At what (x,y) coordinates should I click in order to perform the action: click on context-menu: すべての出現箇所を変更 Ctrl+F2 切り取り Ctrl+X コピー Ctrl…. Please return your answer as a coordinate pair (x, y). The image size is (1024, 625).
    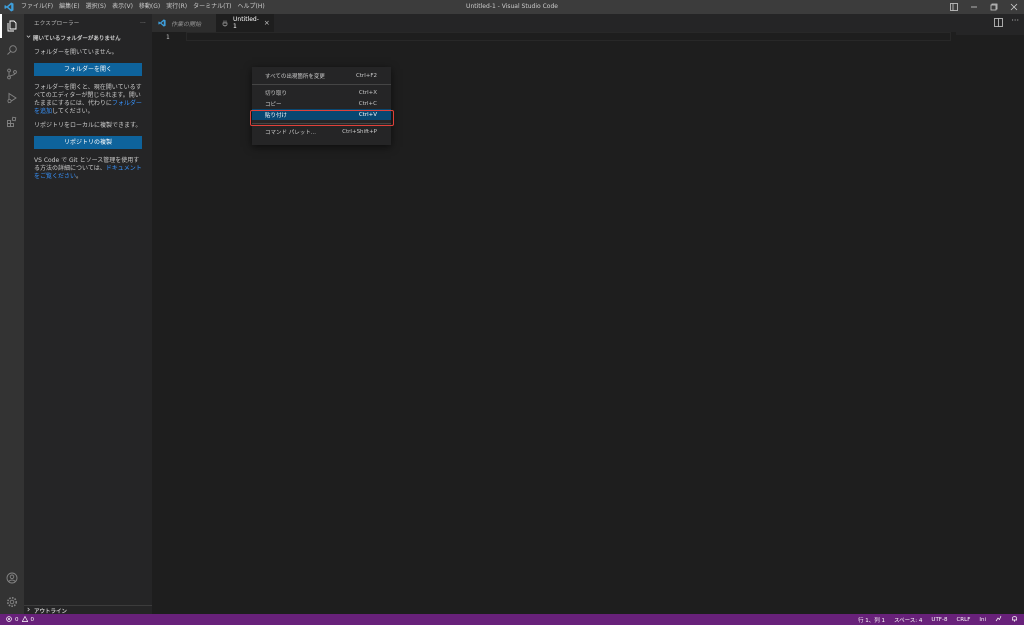
    Looking at the image, I should click on (321, 106).